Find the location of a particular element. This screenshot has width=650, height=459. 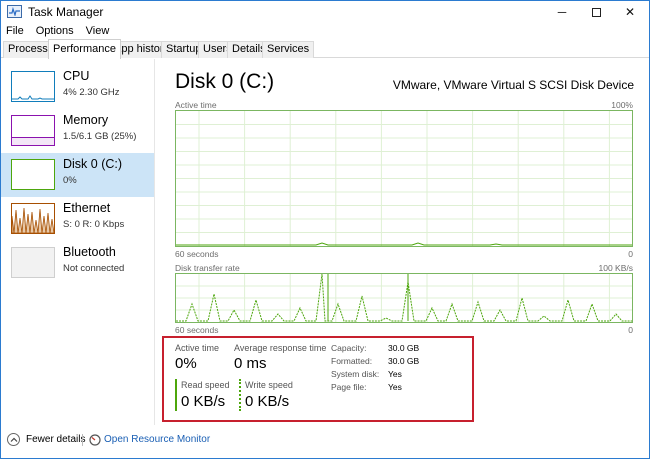

window-title: Task Manager is located at coordinates (66, 12).